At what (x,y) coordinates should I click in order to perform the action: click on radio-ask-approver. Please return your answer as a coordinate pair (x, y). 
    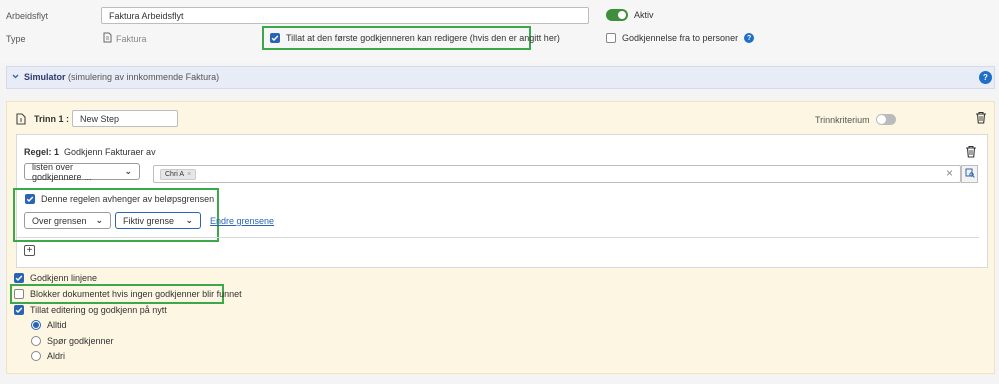
    Looking at the image, I should click on (36, 341).